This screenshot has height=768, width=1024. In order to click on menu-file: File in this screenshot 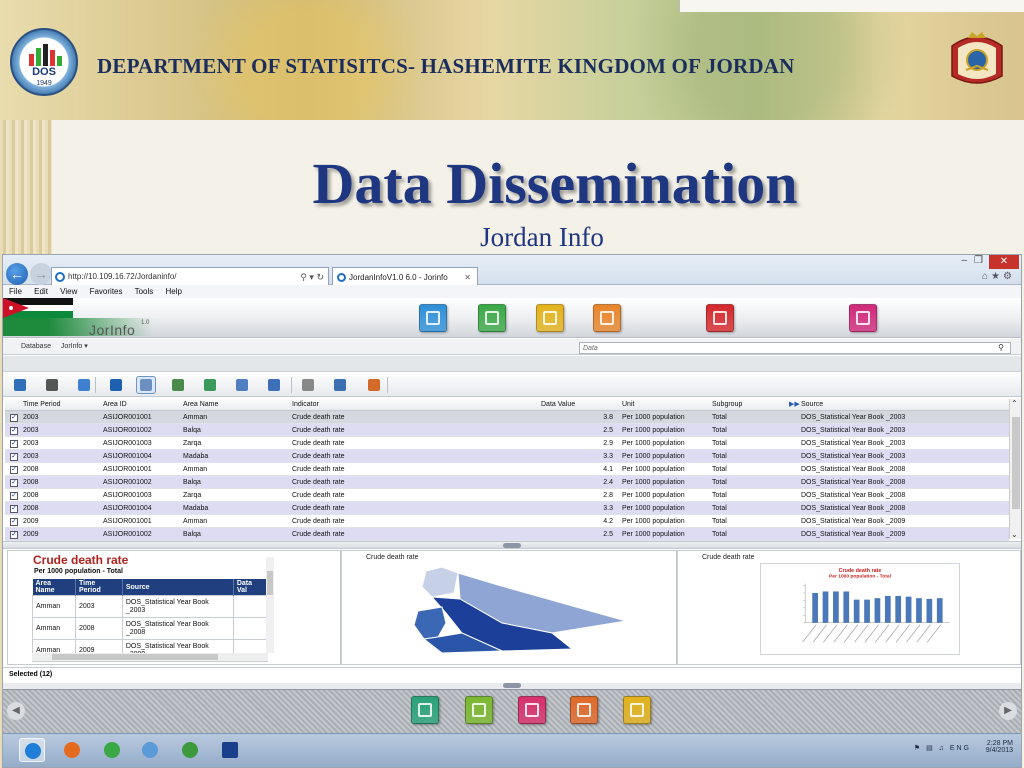, I will do `click(15, 291)`.